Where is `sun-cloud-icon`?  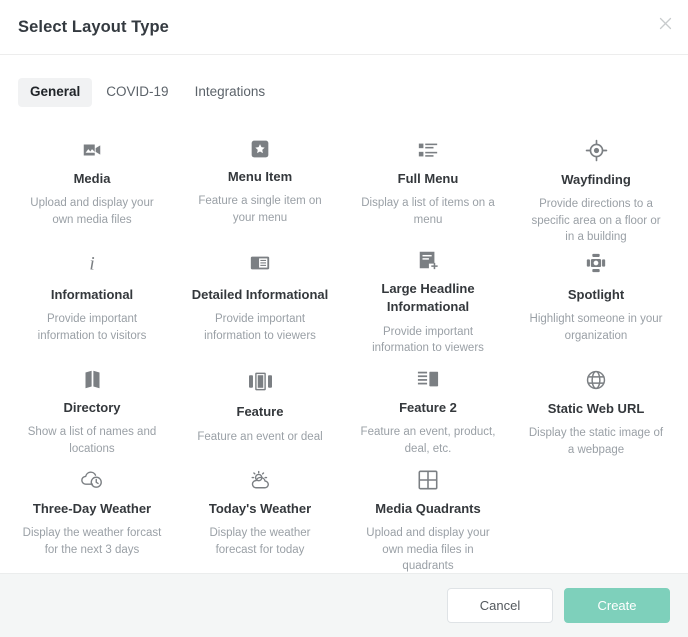 sun-cloud-icon is located at coordinates (260, 480).